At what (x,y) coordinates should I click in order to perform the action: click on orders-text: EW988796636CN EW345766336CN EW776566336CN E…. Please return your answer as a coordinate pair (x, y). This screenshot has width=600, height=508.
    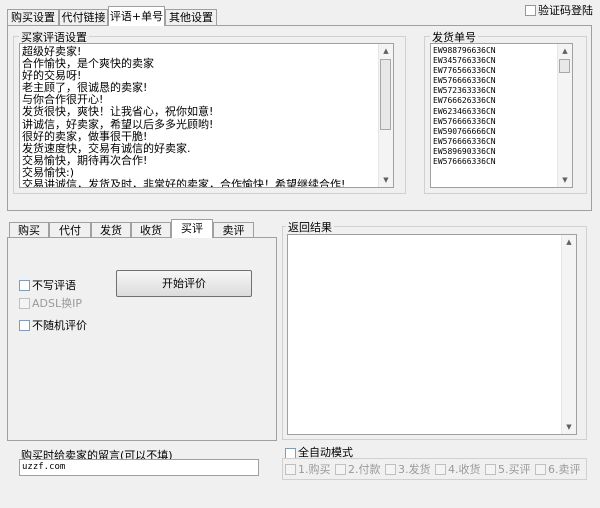
    Looking at the image, I should click on (501, 105).